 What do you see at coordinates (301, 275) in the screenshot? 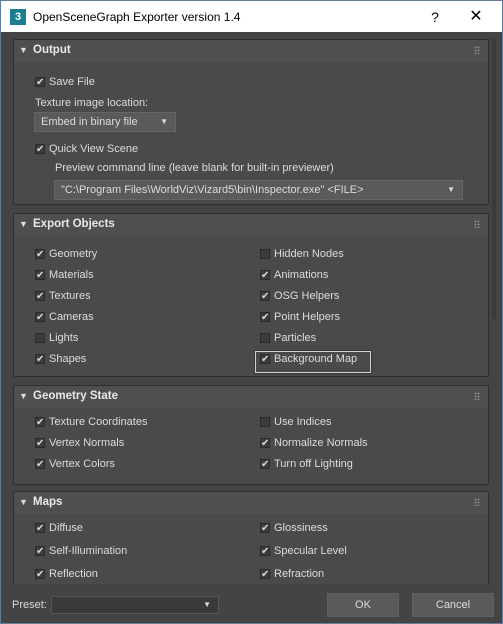
I see `checkbox-label: Animations` at bounding box center [301, 275].